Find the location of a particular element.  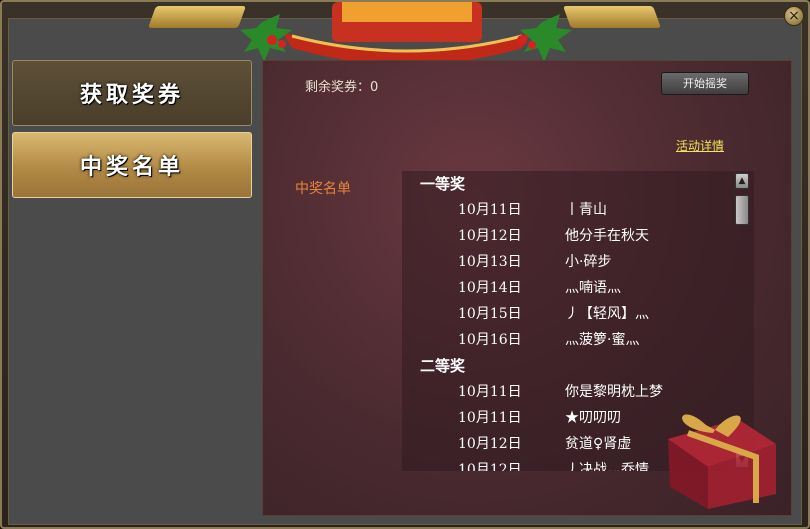

christmas-decoration-icon is located at coordinates (406, 31).